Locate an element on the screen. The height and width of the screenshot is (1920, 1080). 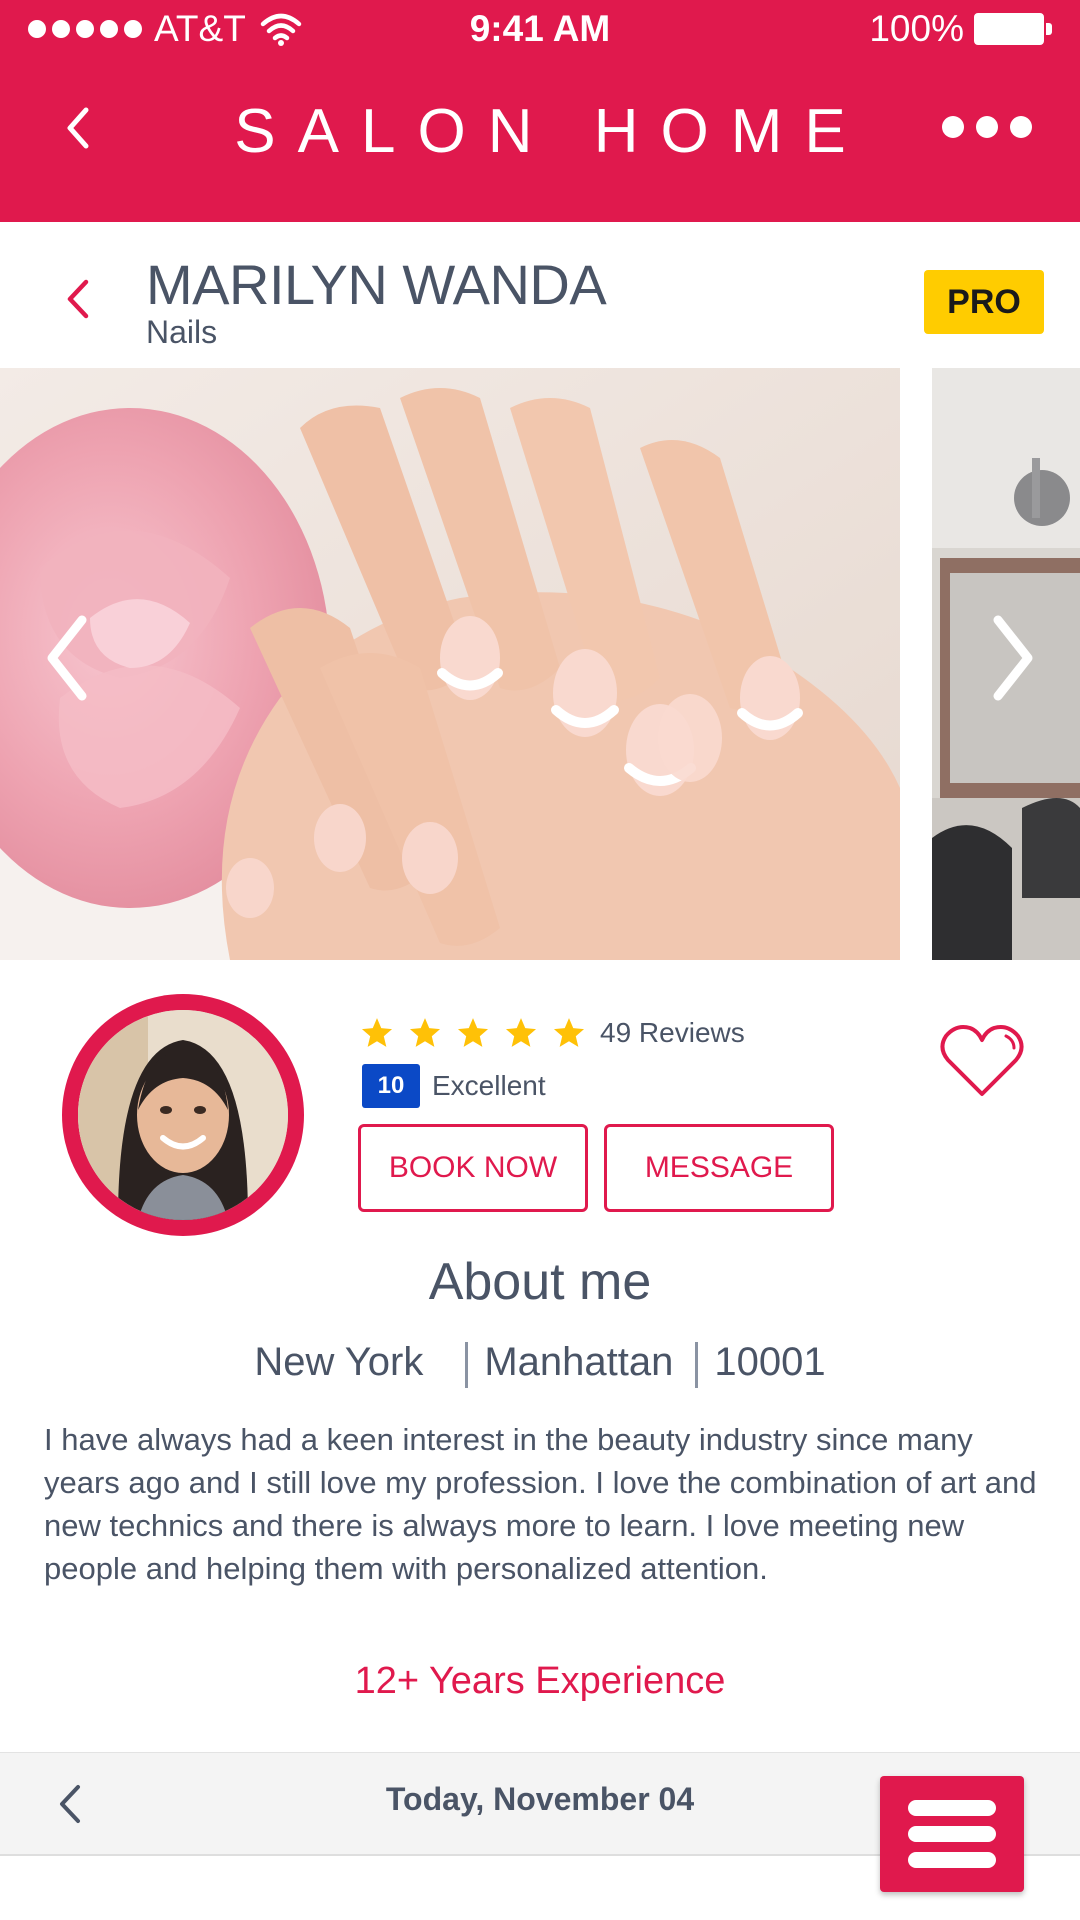
score-row: 10 Excellent is located at coordinates (454, 1086).